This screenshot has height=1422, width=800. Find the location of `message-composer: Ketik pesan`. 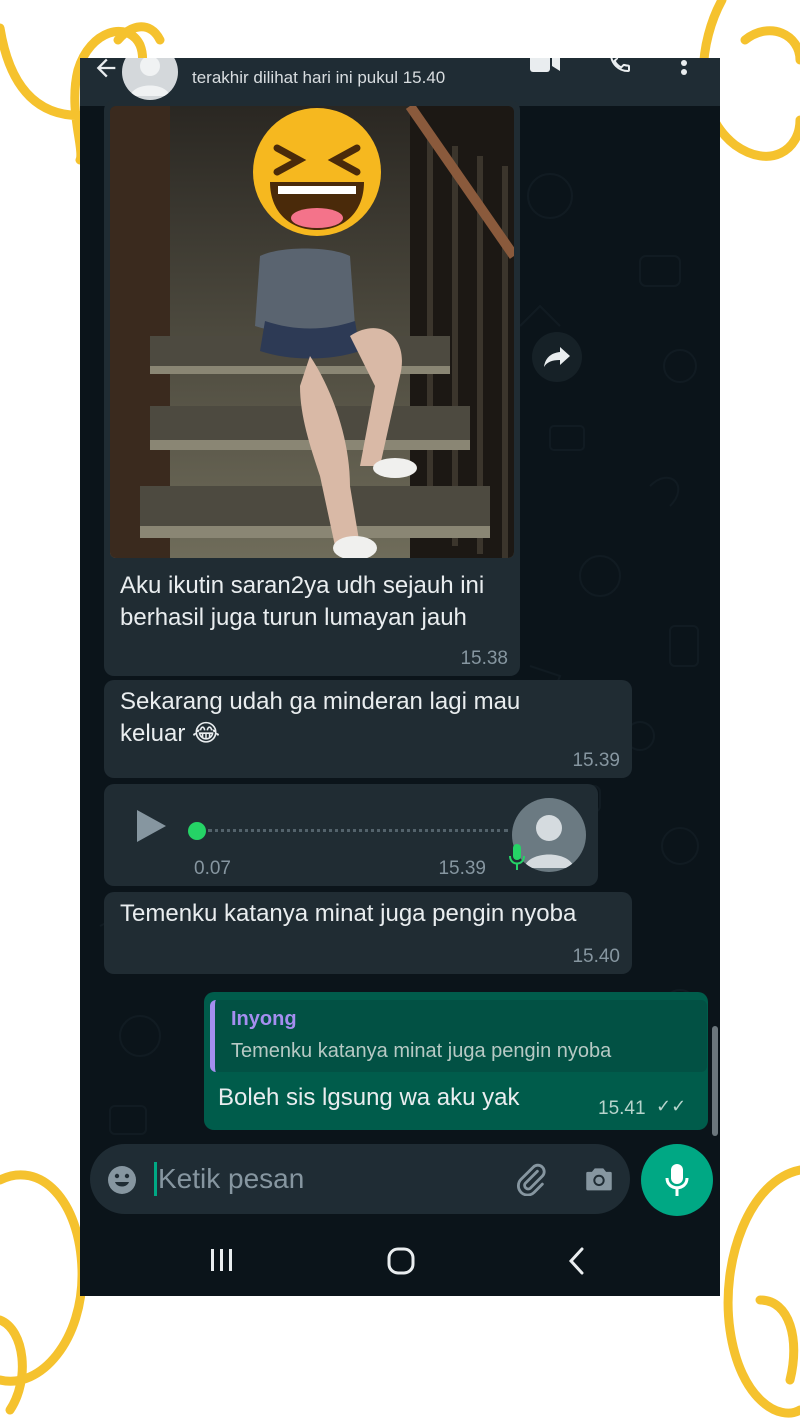

message-composer: Ketik pesan is located at coordinates (360, 1179).